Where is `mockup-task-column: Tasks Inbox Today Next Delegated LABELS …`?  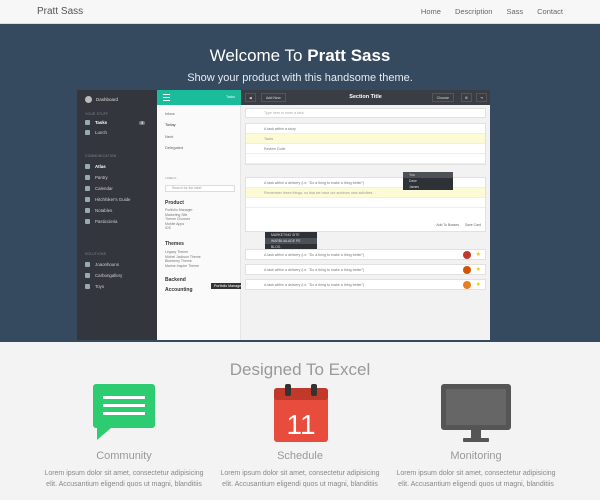 mockup-task-column: Tasks Inbox Today Next Delegated LABELS … is located at coordinates (199, 215).